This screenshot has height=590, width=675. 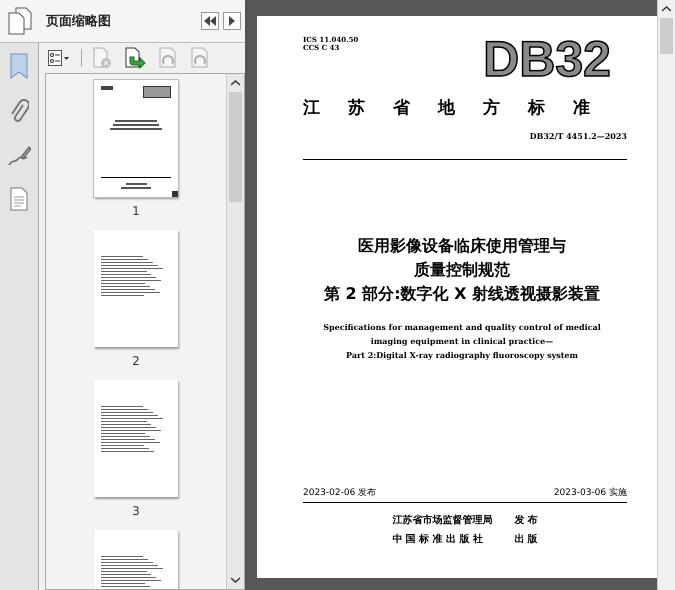 What do you see at coordinates (547, 59) in the screenshot?
I see `standard-logo: DB32` at bounding box center [547, 59].